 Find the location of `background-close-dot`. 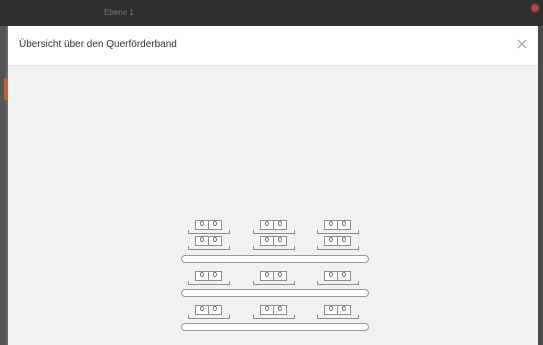

background-close-dot is located at coordinates (535, 8).